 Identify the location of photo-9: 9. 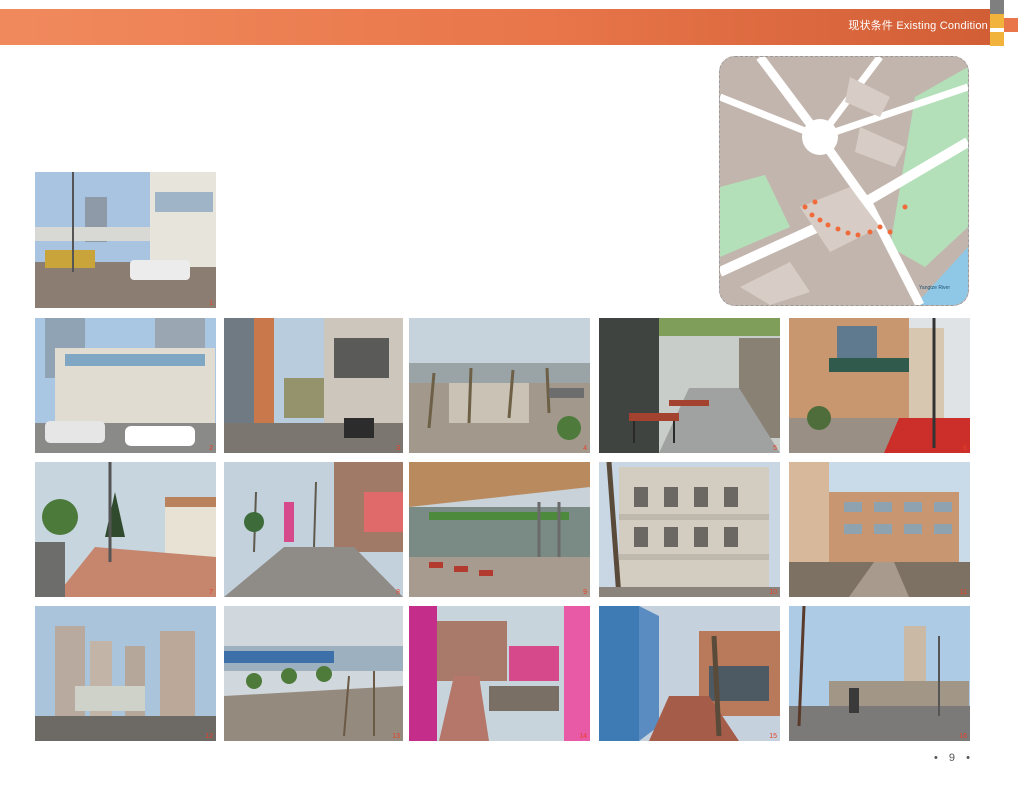
(499, 529).